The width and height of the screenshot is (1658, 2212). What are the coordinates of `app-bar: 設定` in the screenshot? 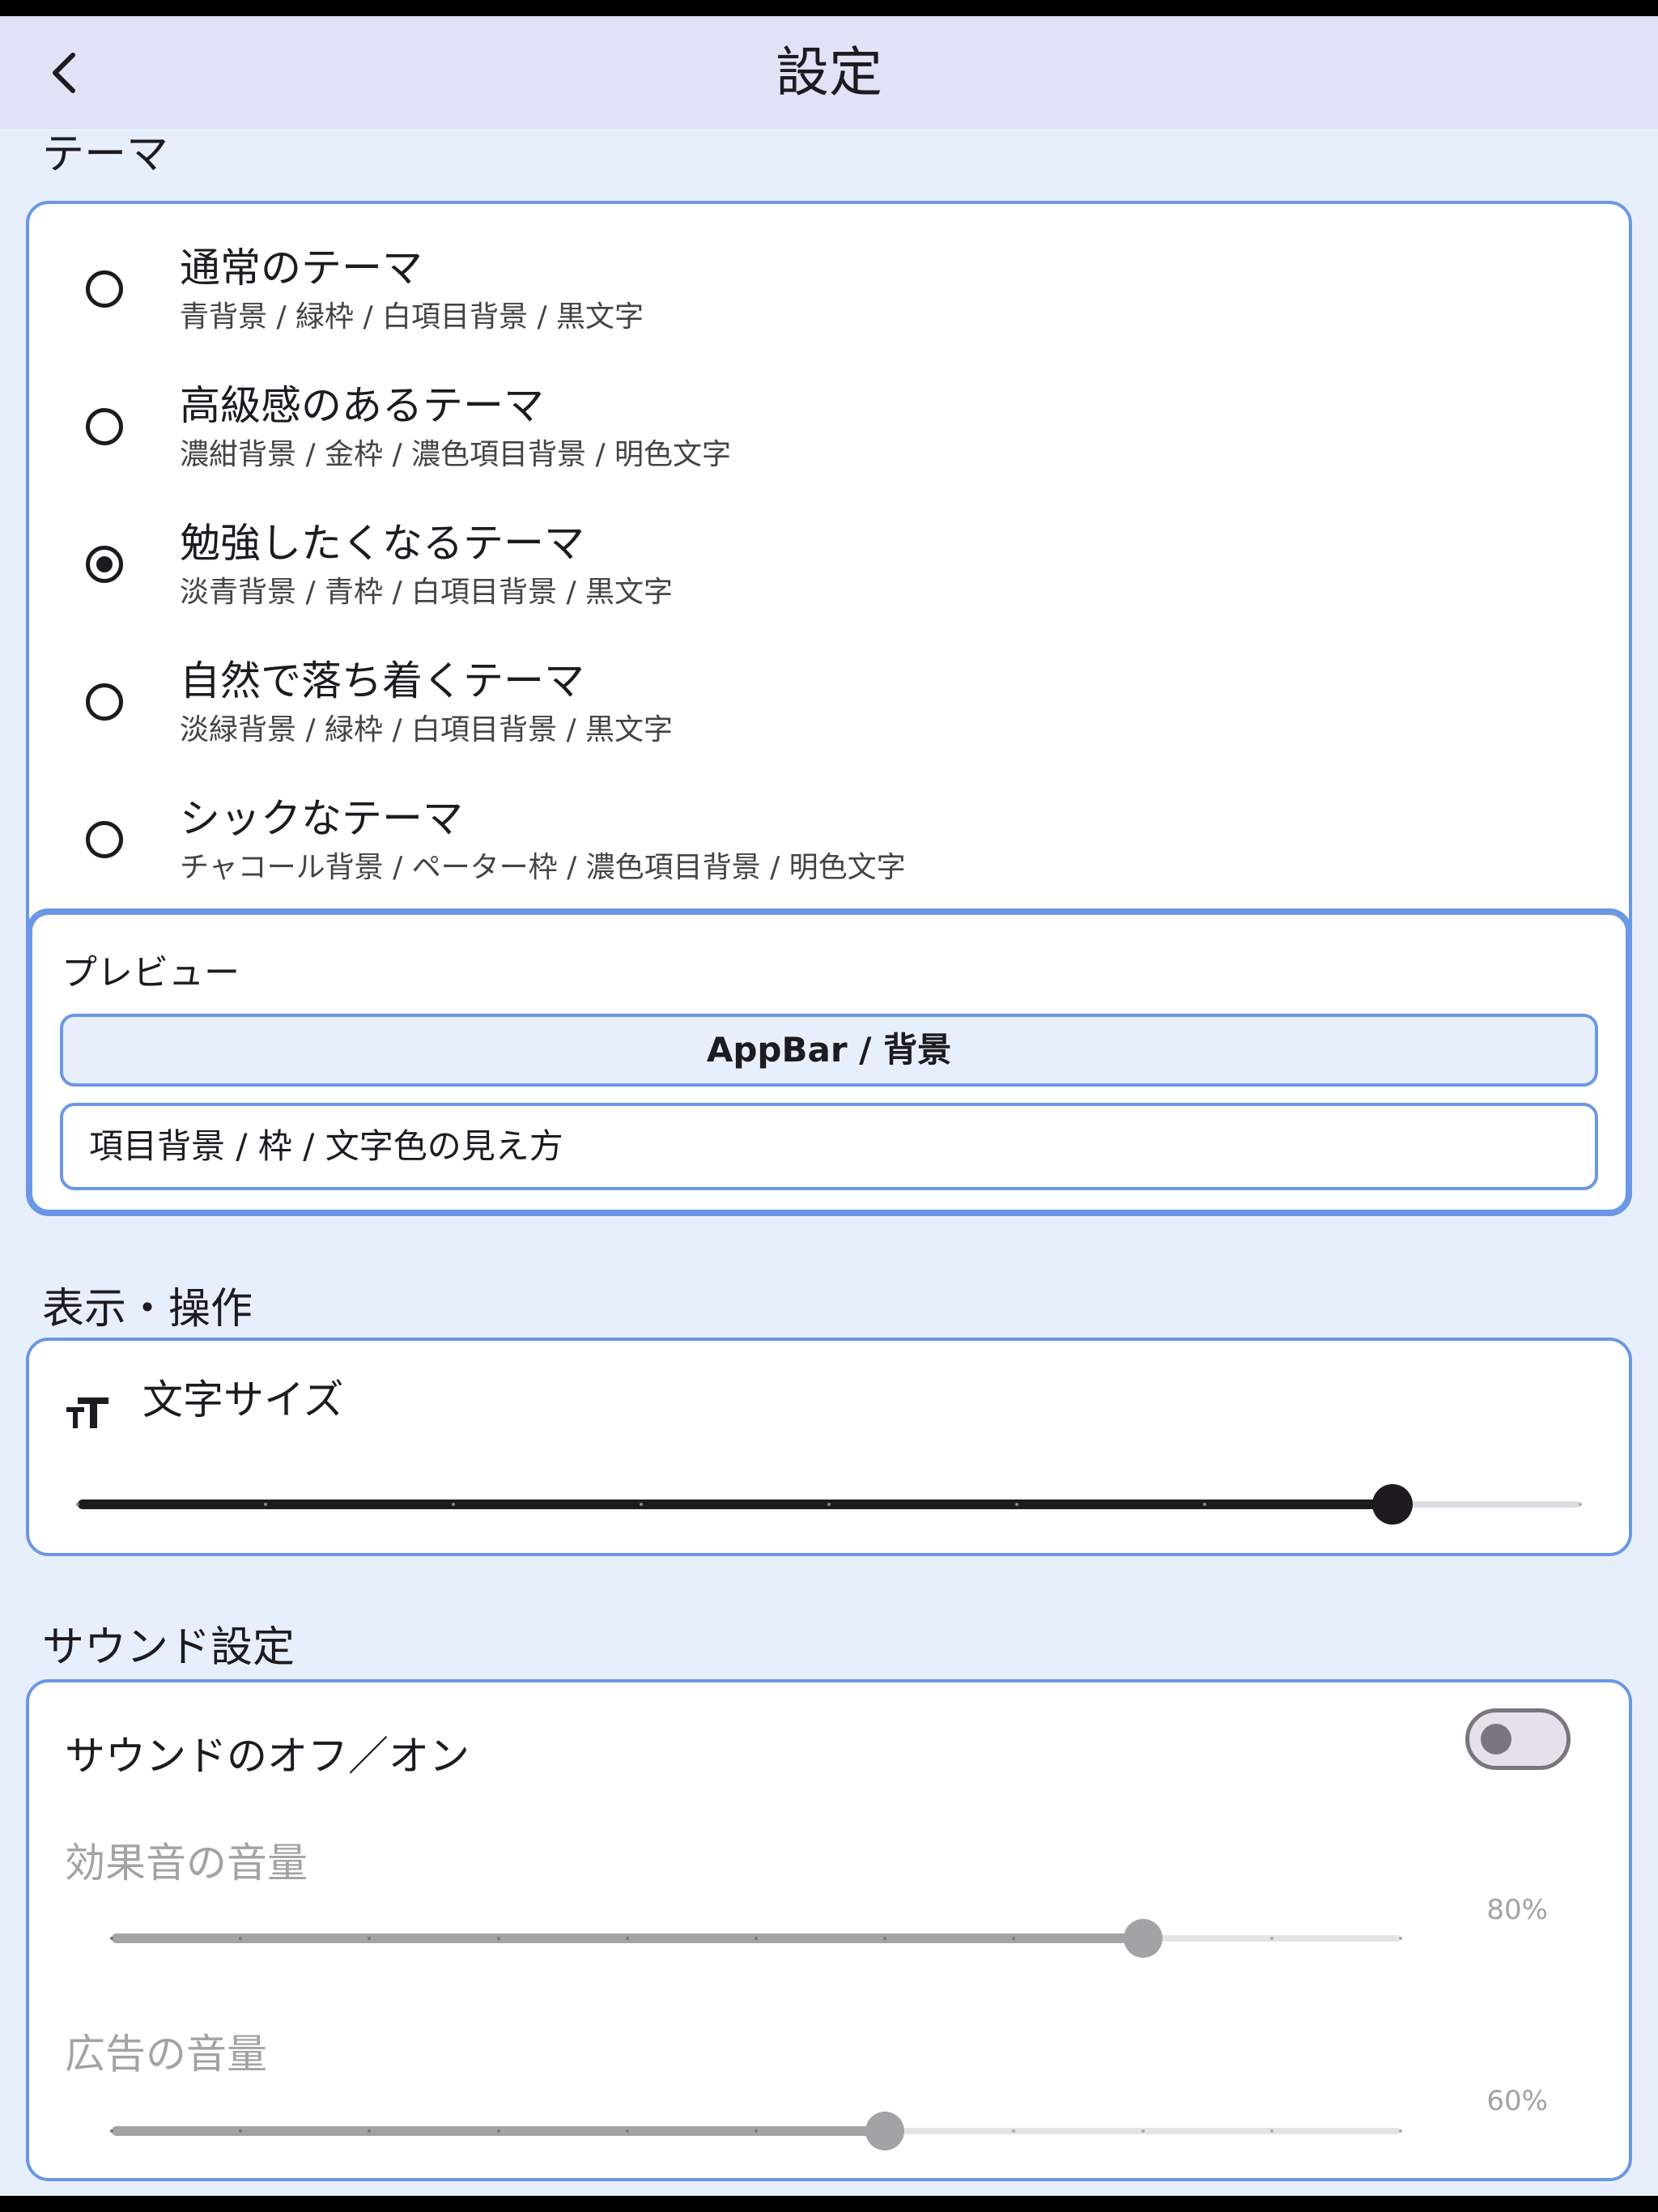 It's located at (829, 73).